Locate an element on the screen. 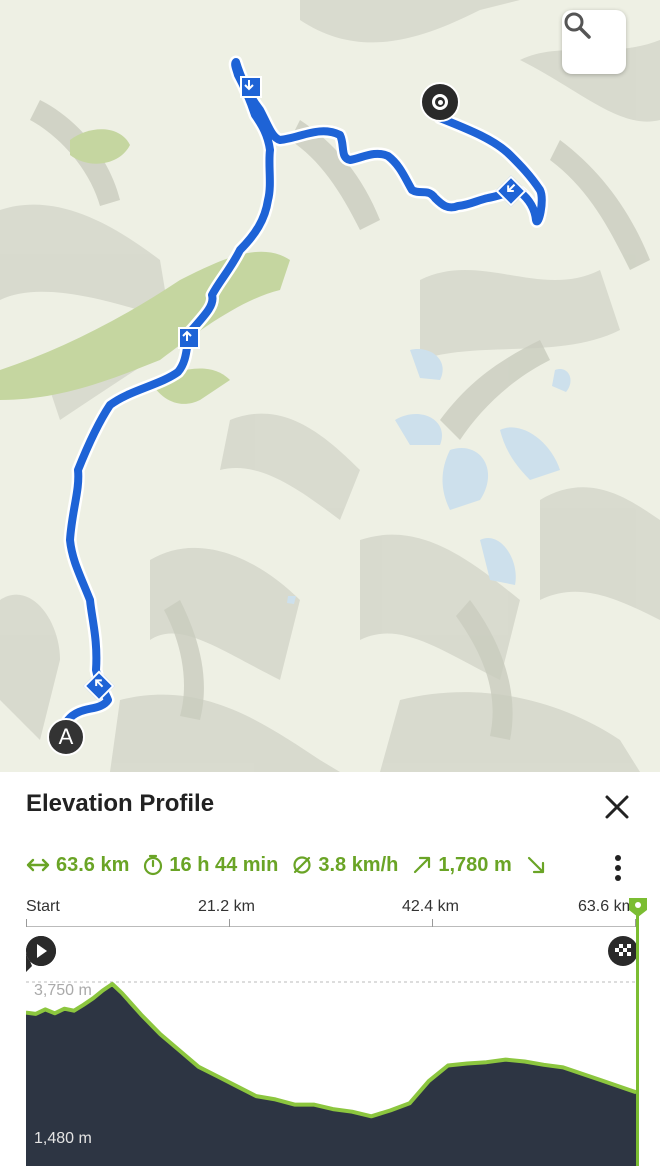 The image size is (660, 1166). duration-stat: 16 h 44 min is located at coordinates (210, 865).